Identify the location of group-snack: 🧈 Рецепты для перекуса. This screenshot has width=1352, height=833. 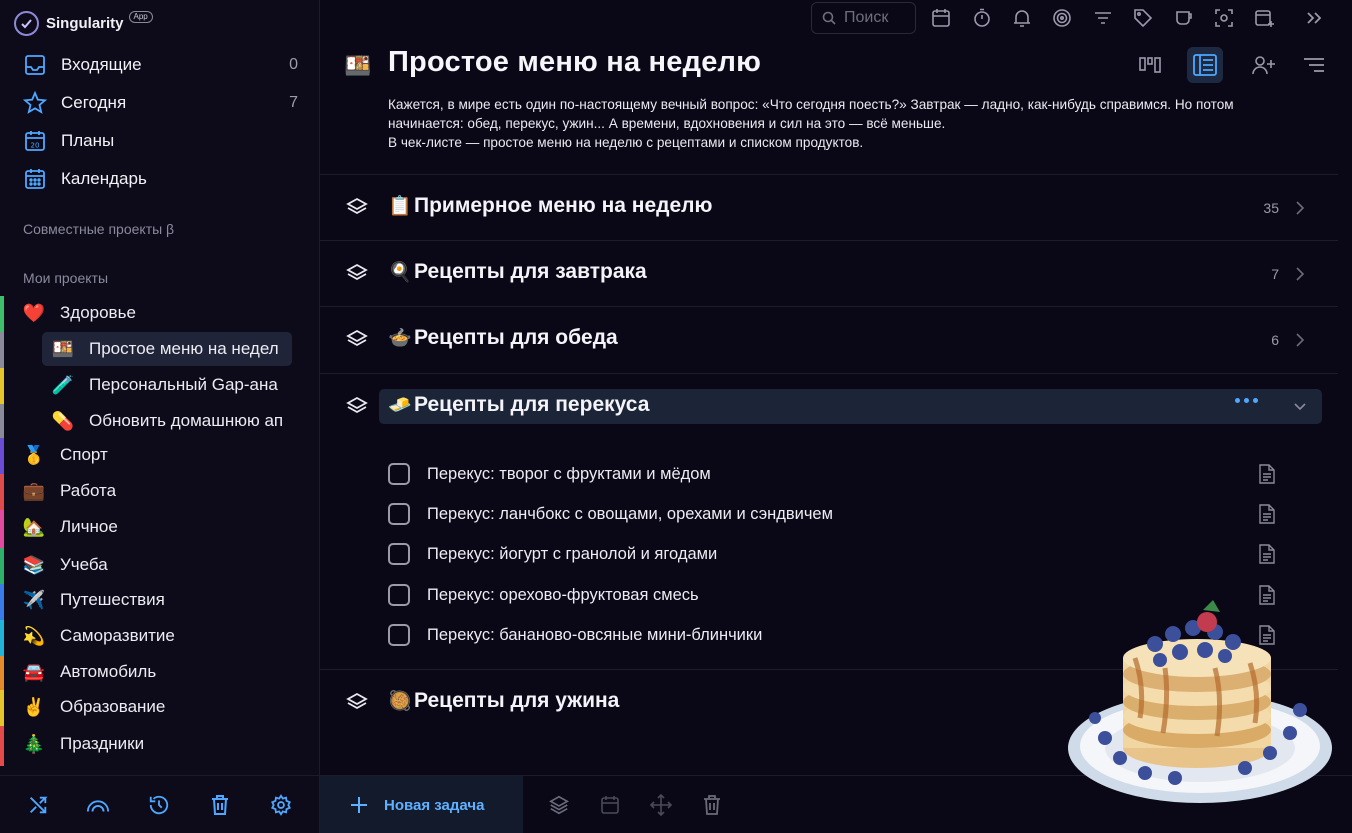
(829, 406).